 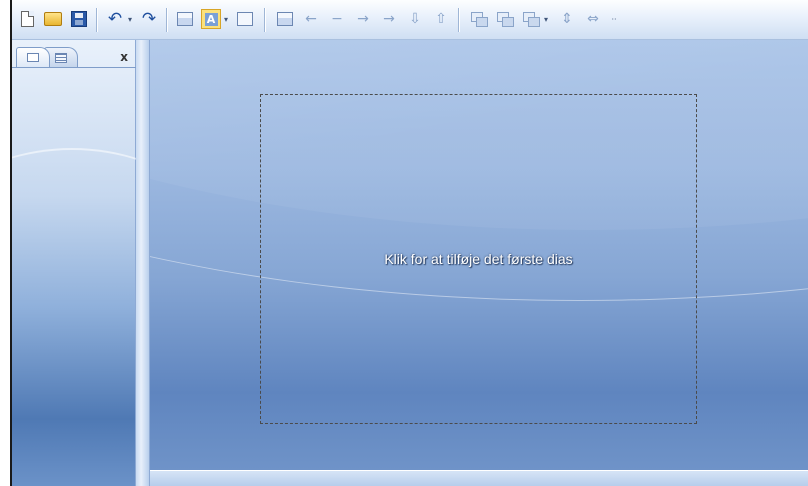 What do you see at coordinates (285, 19) in the screenshot?
I see `notes-icon` at bounding box center [285, 19].